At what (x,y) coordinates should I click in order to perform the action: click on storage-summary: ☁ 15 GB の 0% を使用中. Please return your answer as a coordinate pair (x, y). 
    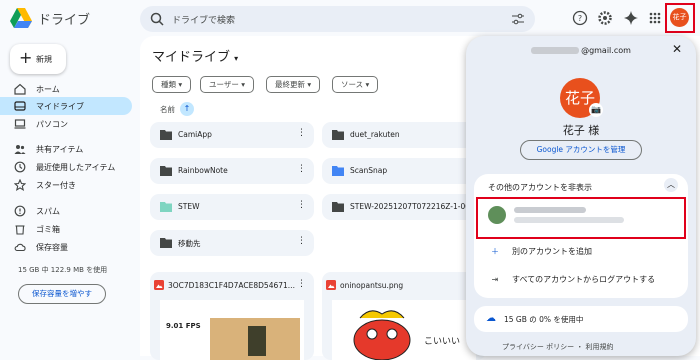
    Looking at the image, I should click on (581, 319).